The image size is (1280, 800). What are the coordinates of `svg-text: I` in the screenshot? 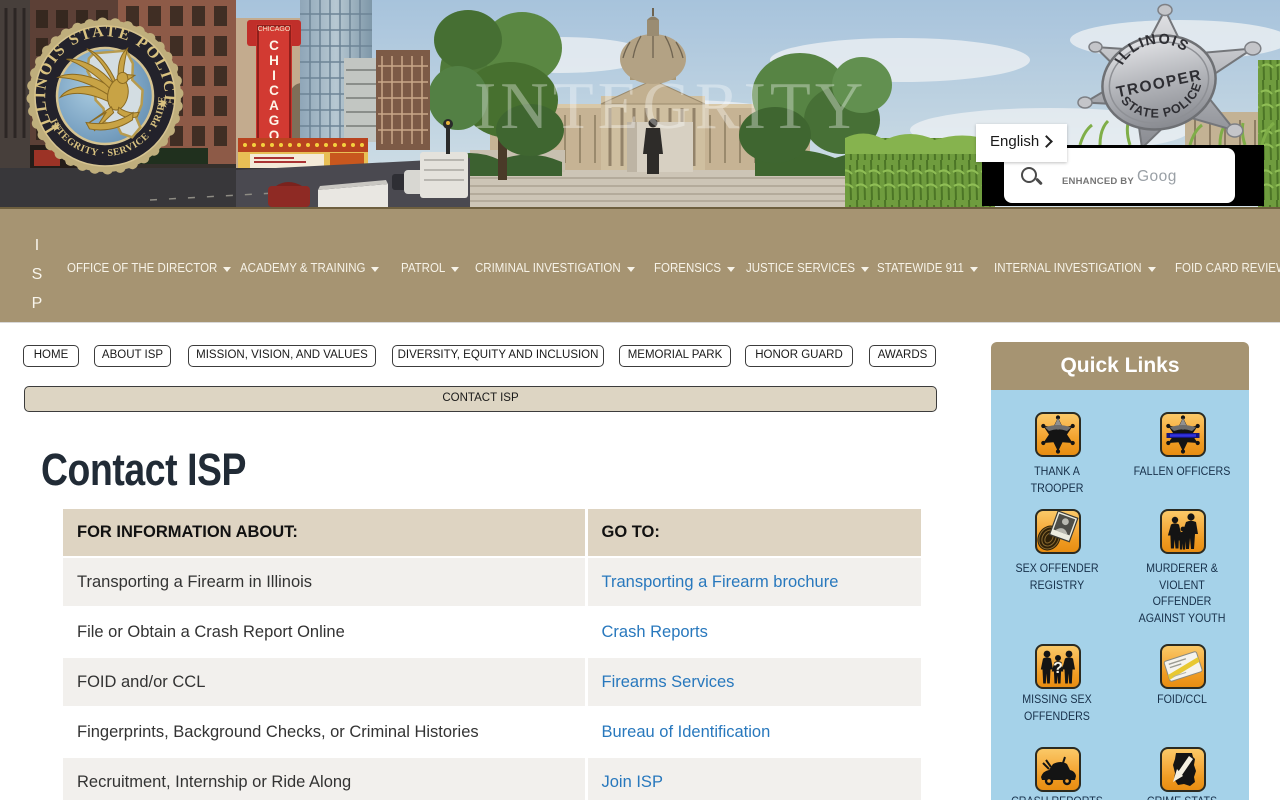 It's located at (274, 75).